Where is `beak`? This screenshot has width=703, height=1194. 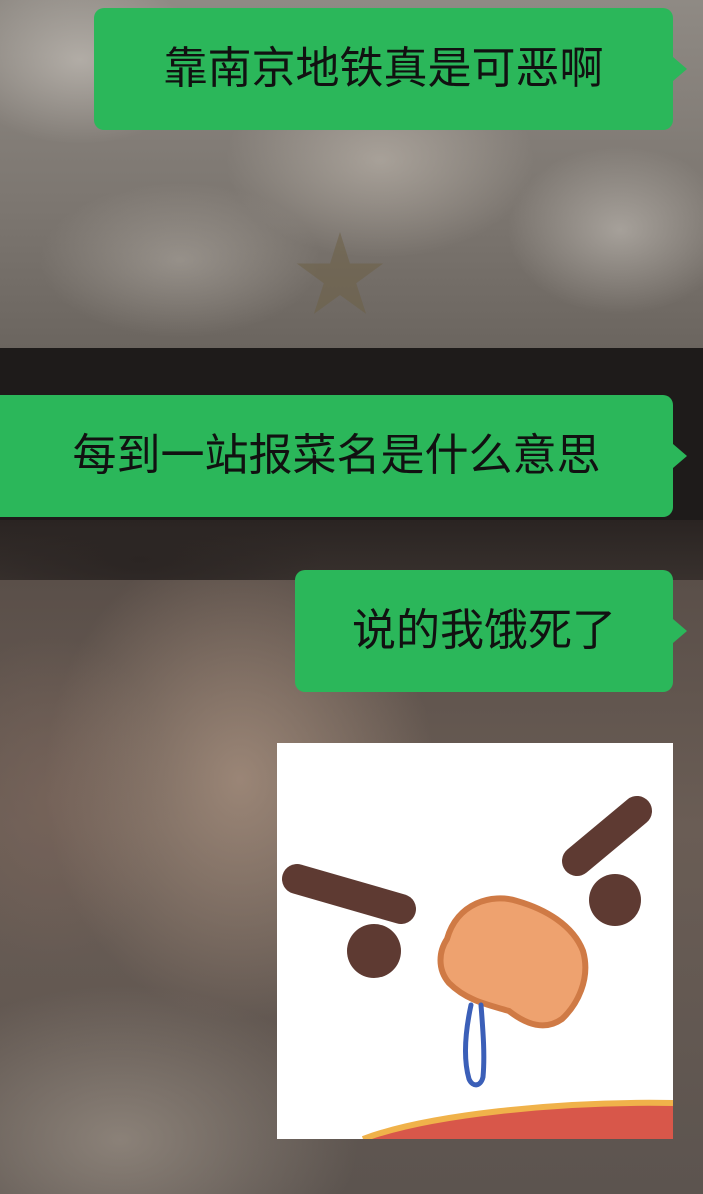
beak is located at coordinates (513, 962).